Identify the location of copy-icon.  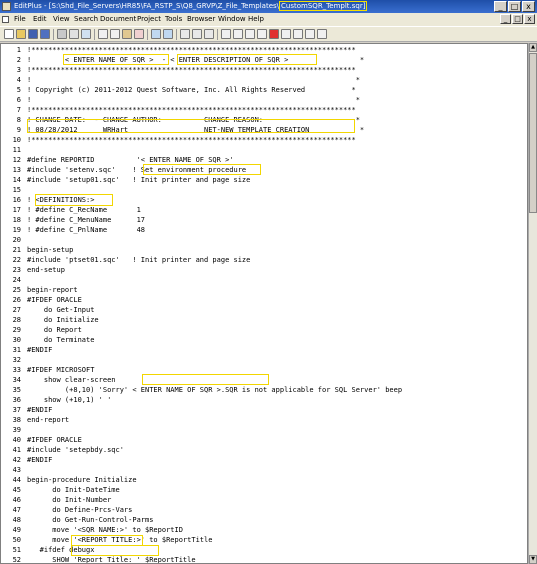
(115, 34).